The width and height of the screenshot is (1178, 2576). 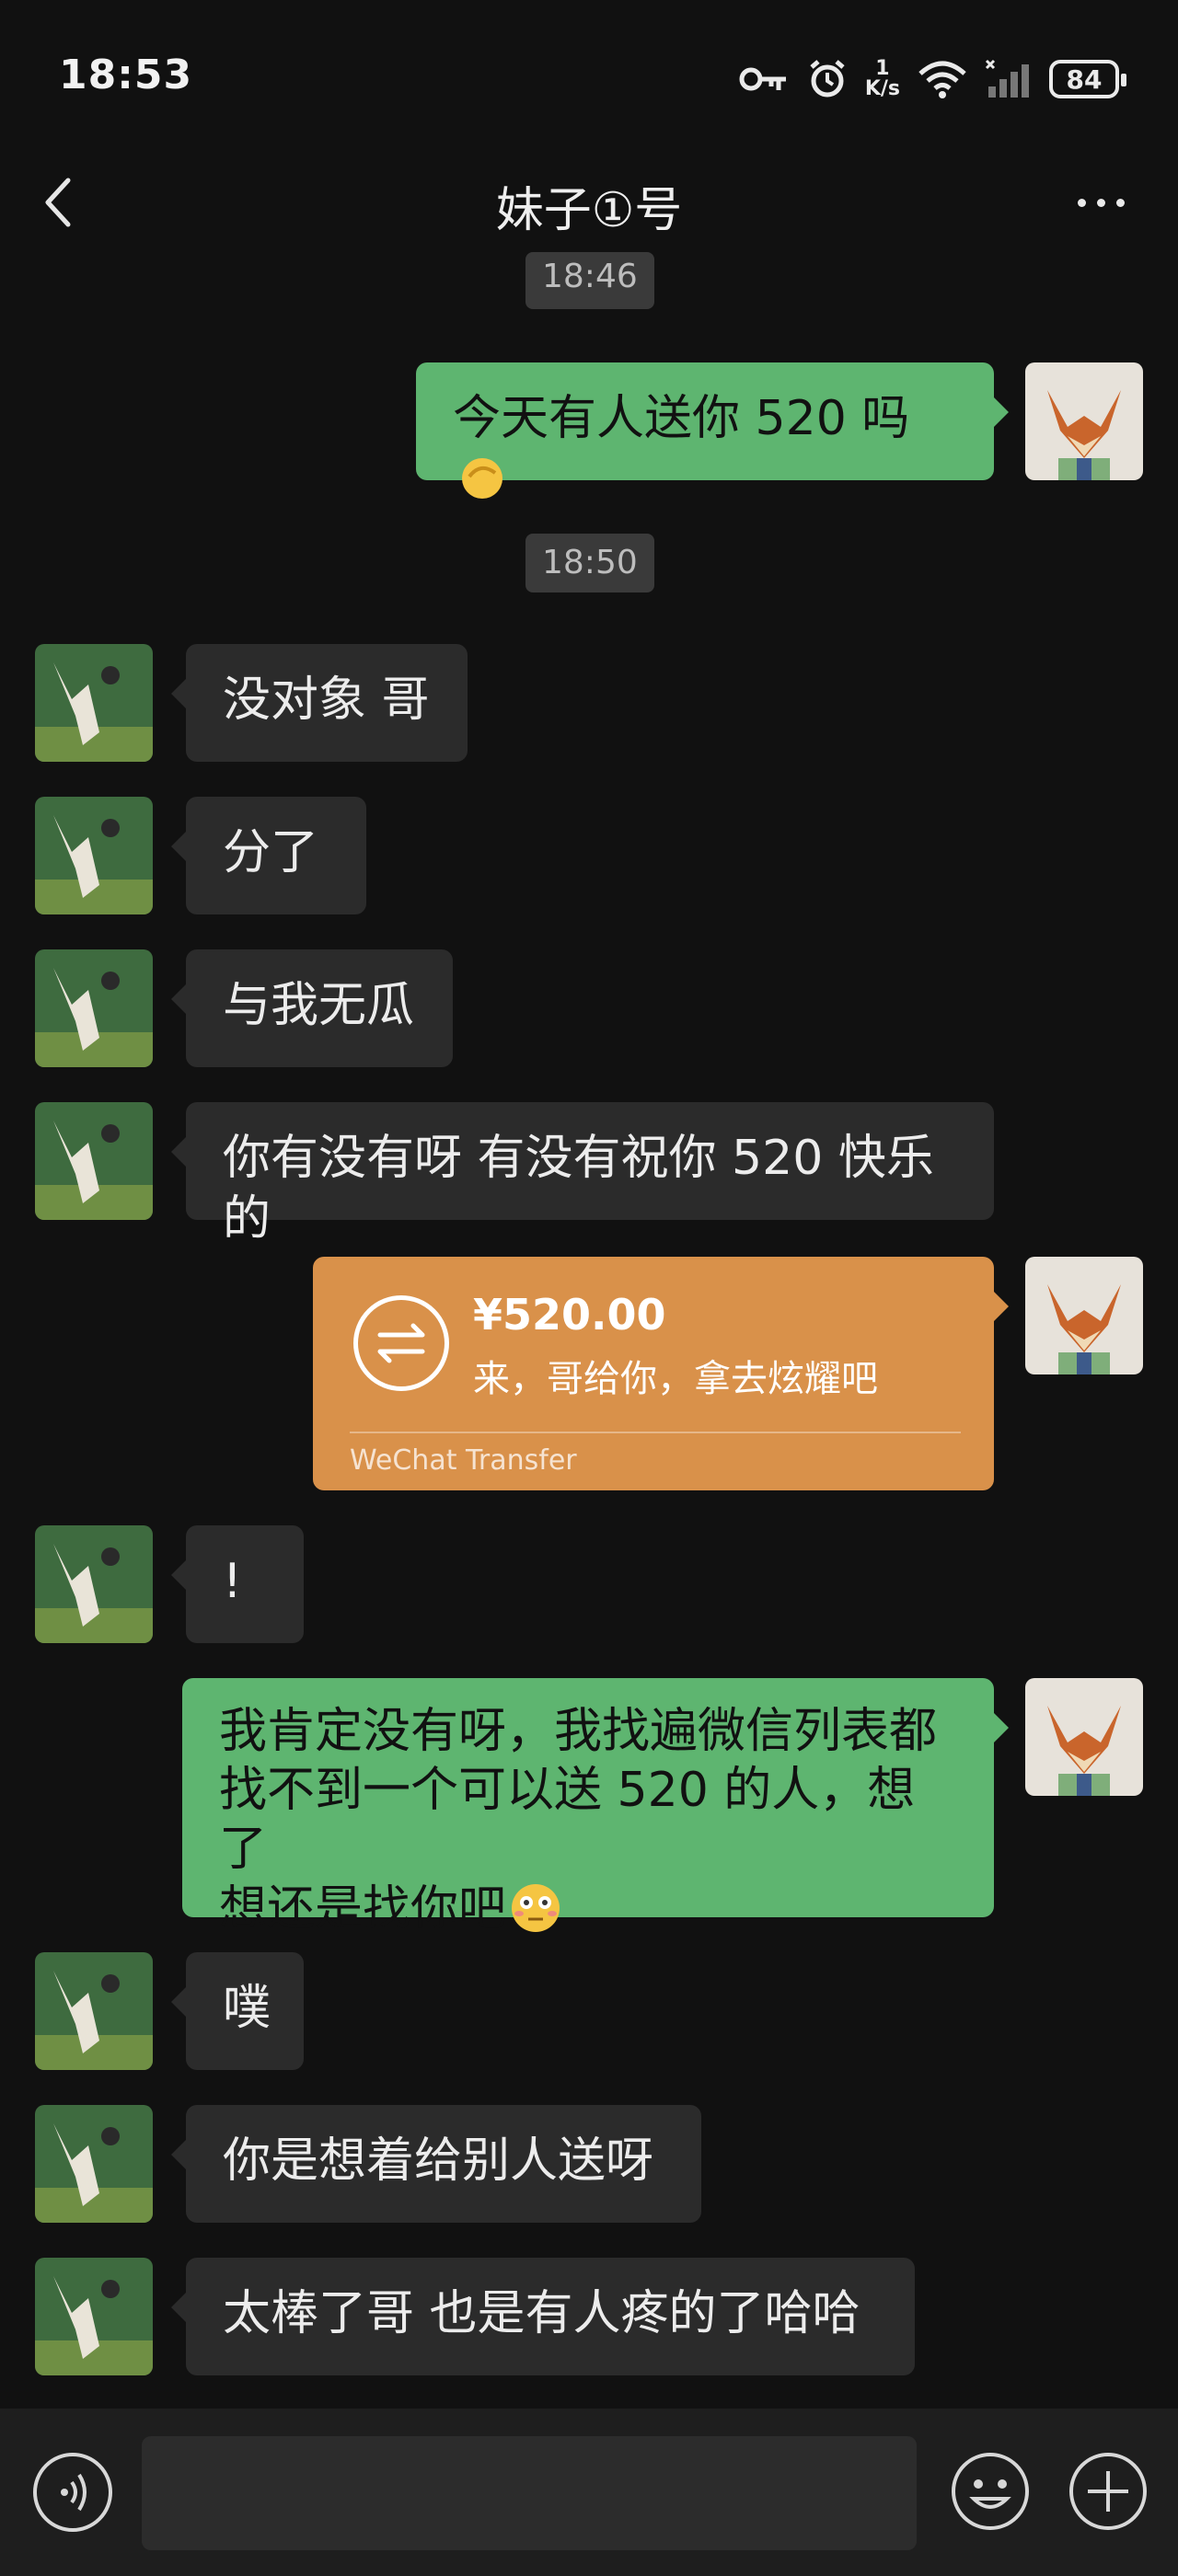 I want to click on message-bubble-incoming: 你有没有呀 有没有祝你 520 快乐的, so click(x=582, y=1174).